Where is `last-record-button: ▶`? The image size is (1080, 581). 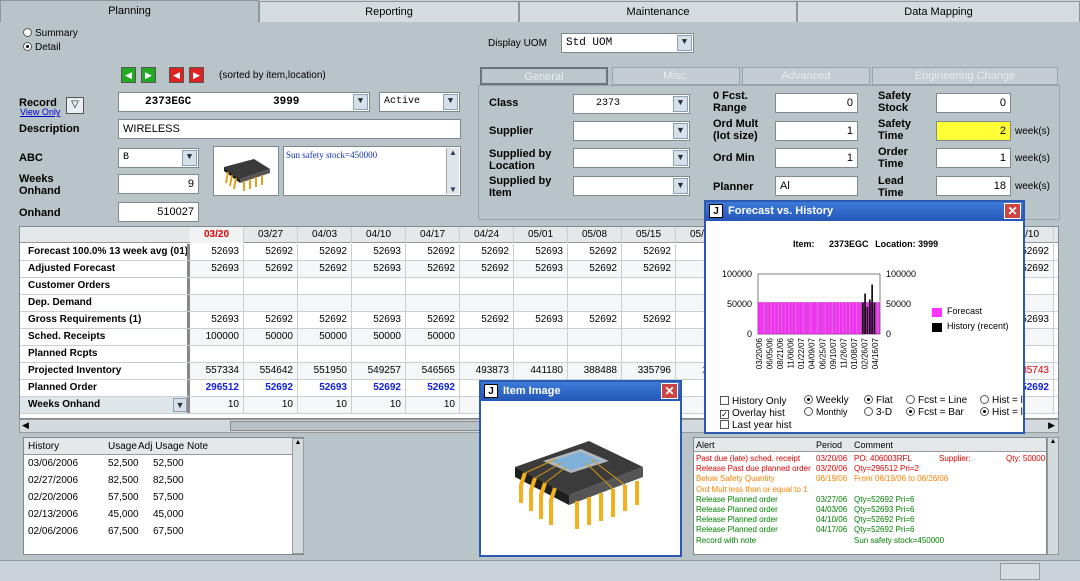
last-record-button: ▶ is located at coordinates (196, 75).